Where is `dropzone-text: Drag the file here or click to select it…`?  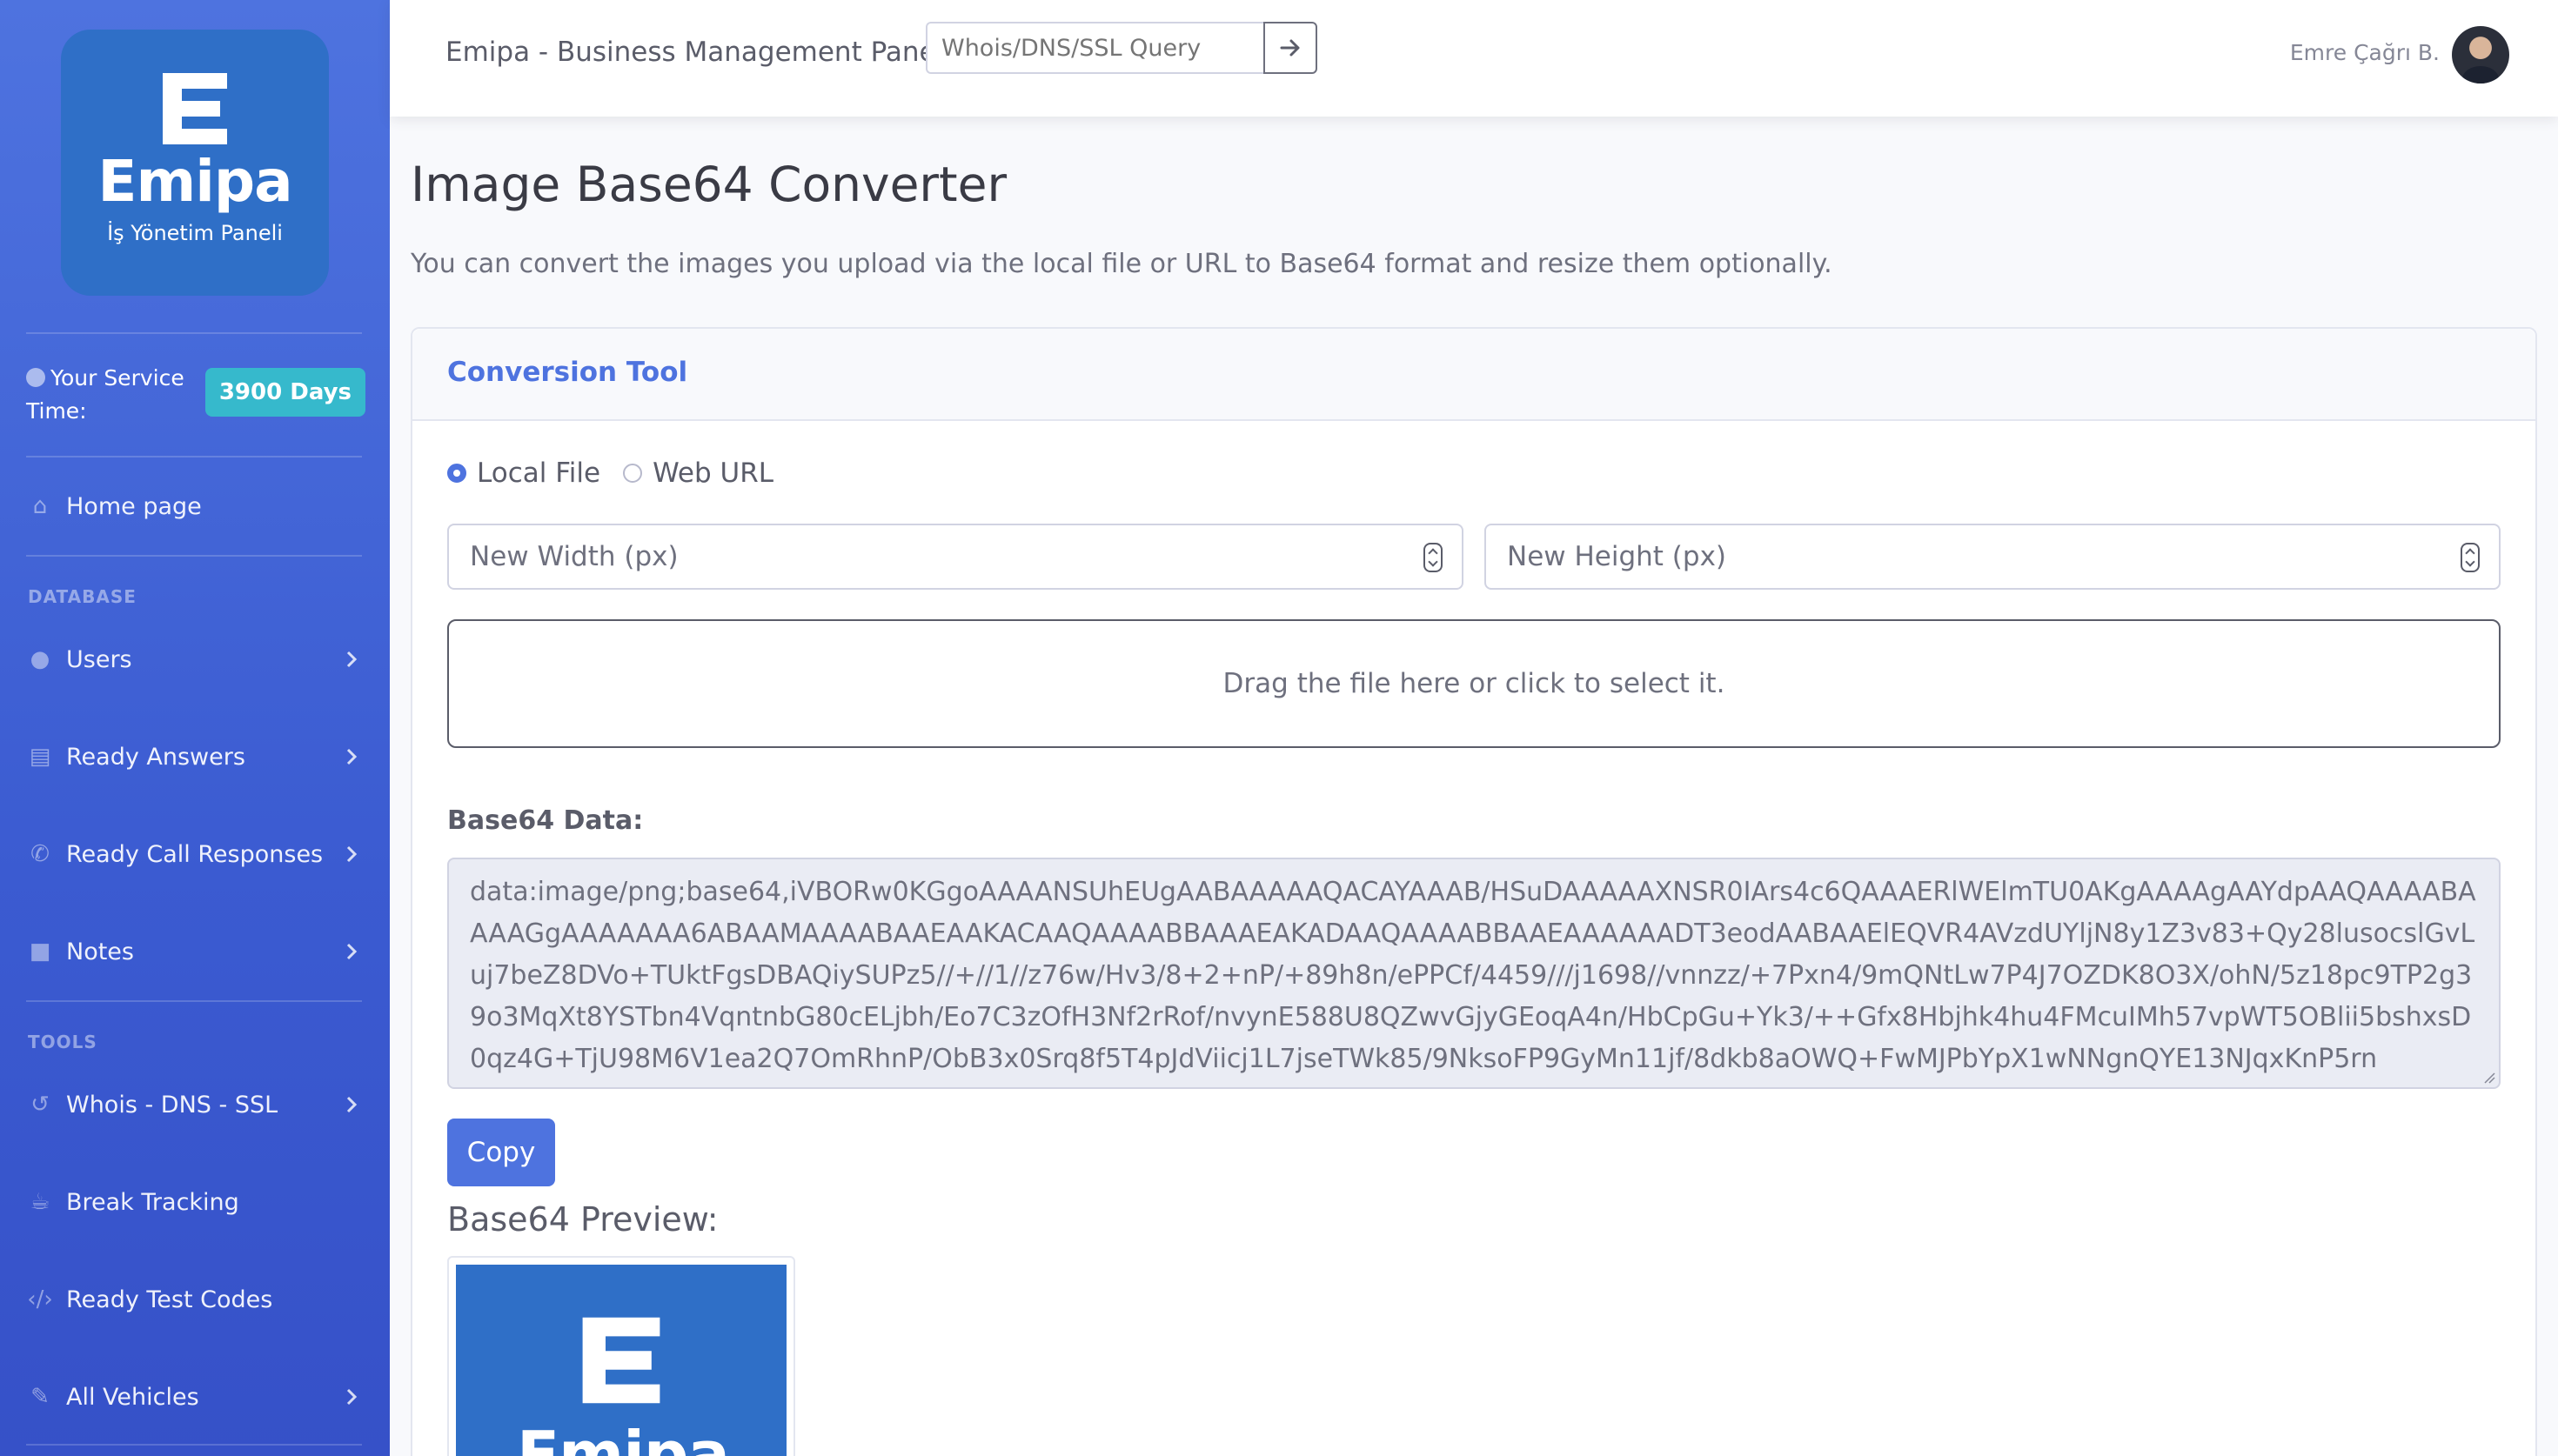
dropzone-text: Drag the file here or click to select it… is located at coordinates (1473, 683).